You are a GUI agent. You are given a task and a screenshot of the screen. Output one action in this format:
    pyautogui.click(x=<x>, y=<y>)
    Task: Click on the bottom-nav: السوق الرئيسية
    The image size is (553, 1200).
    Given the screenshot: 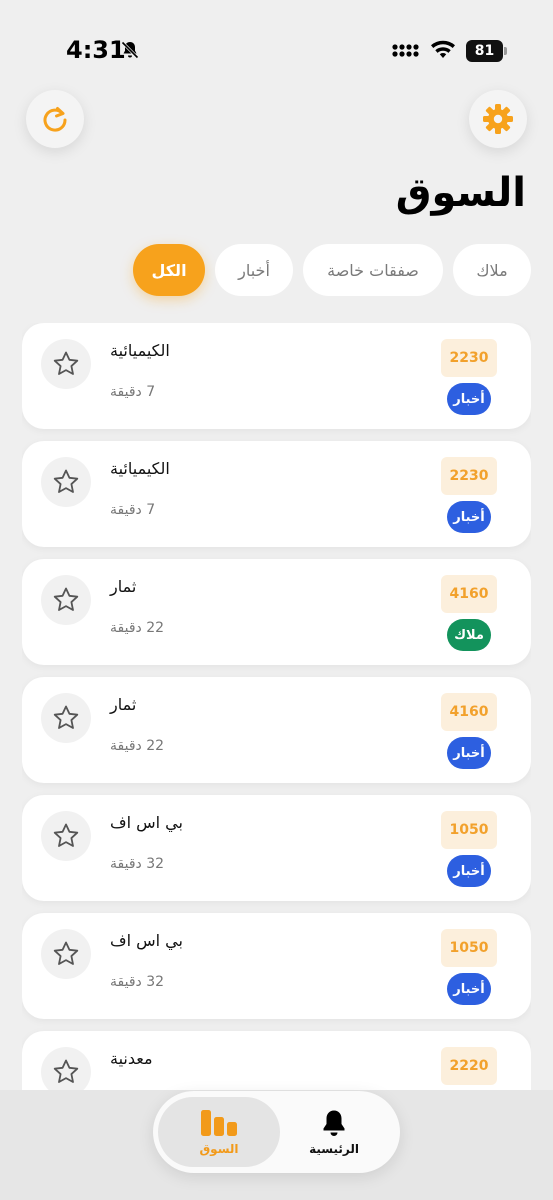 What is the action you would take?
    pyautogui.click(x=276, y=1132)
    